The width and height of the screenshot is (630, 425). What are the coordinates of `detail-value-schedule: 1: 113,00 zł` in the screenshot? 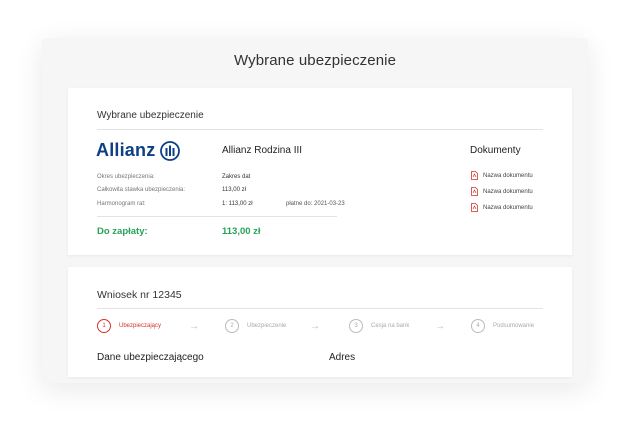 It's located at (237, 204).